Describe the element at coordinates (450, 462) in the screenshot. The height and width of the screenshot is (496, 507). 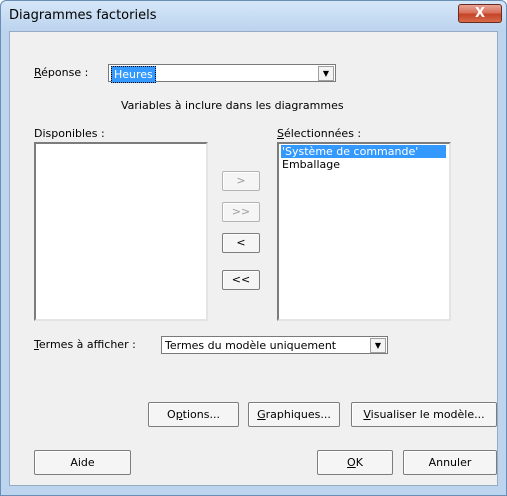
I see `cancel-button: Annuler` at that location.